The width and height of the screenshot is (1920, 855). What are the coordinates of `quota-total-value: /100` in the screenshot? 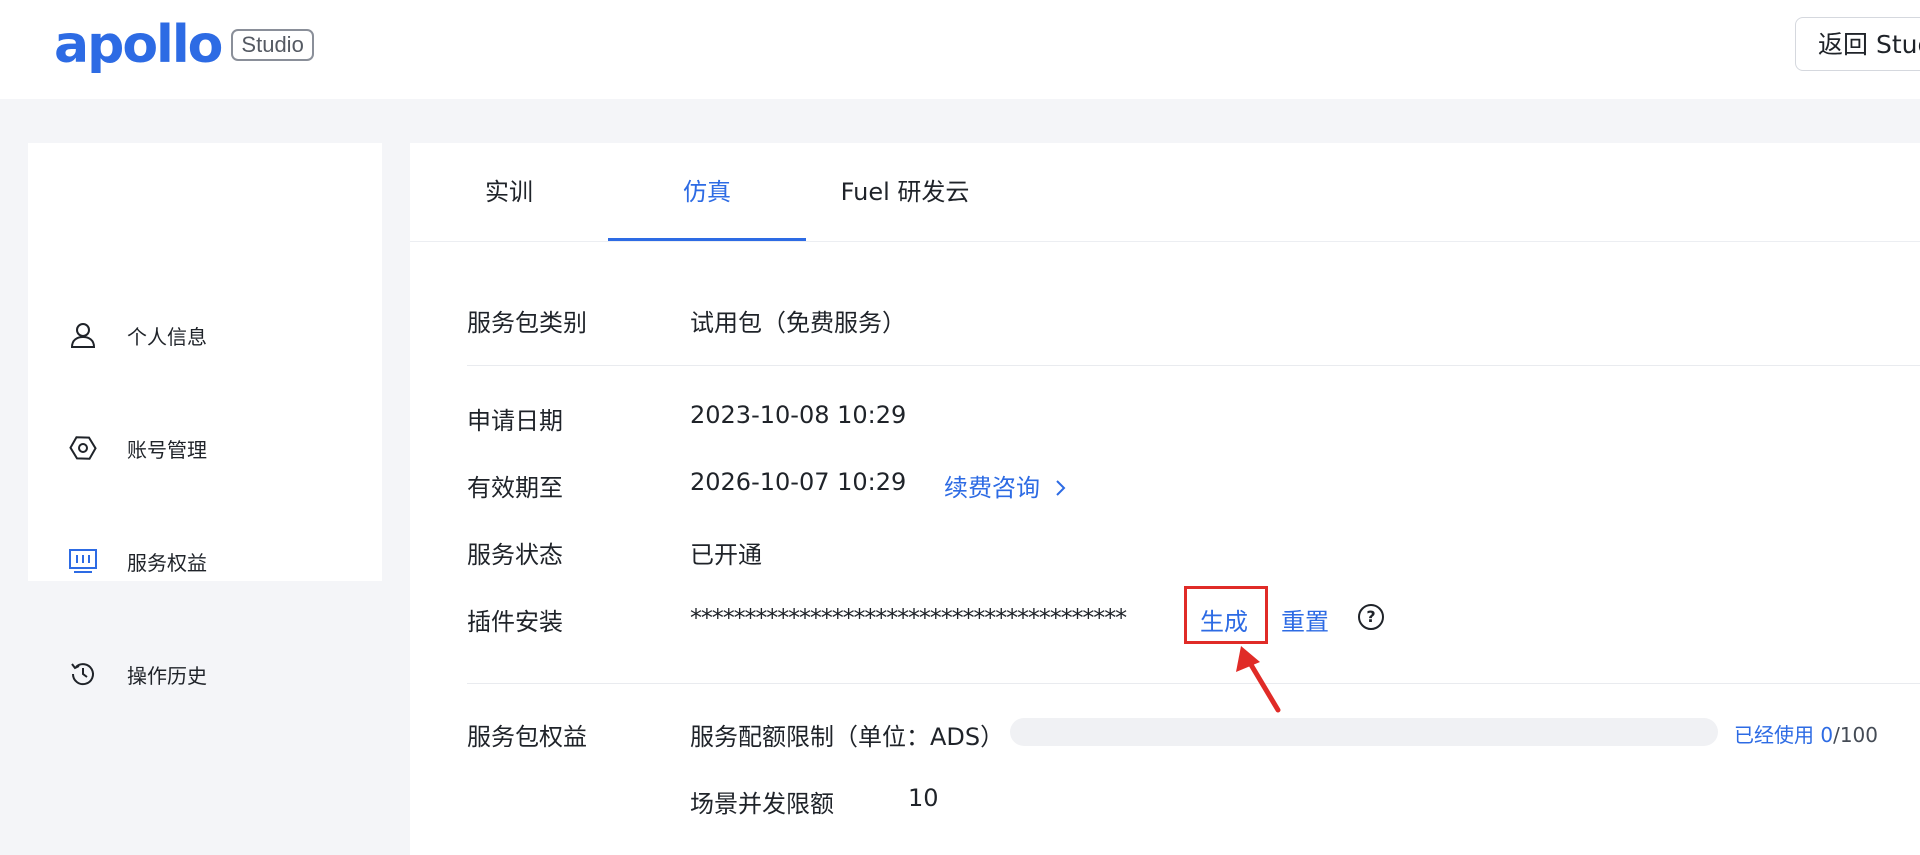 It's located at (1856, 735).